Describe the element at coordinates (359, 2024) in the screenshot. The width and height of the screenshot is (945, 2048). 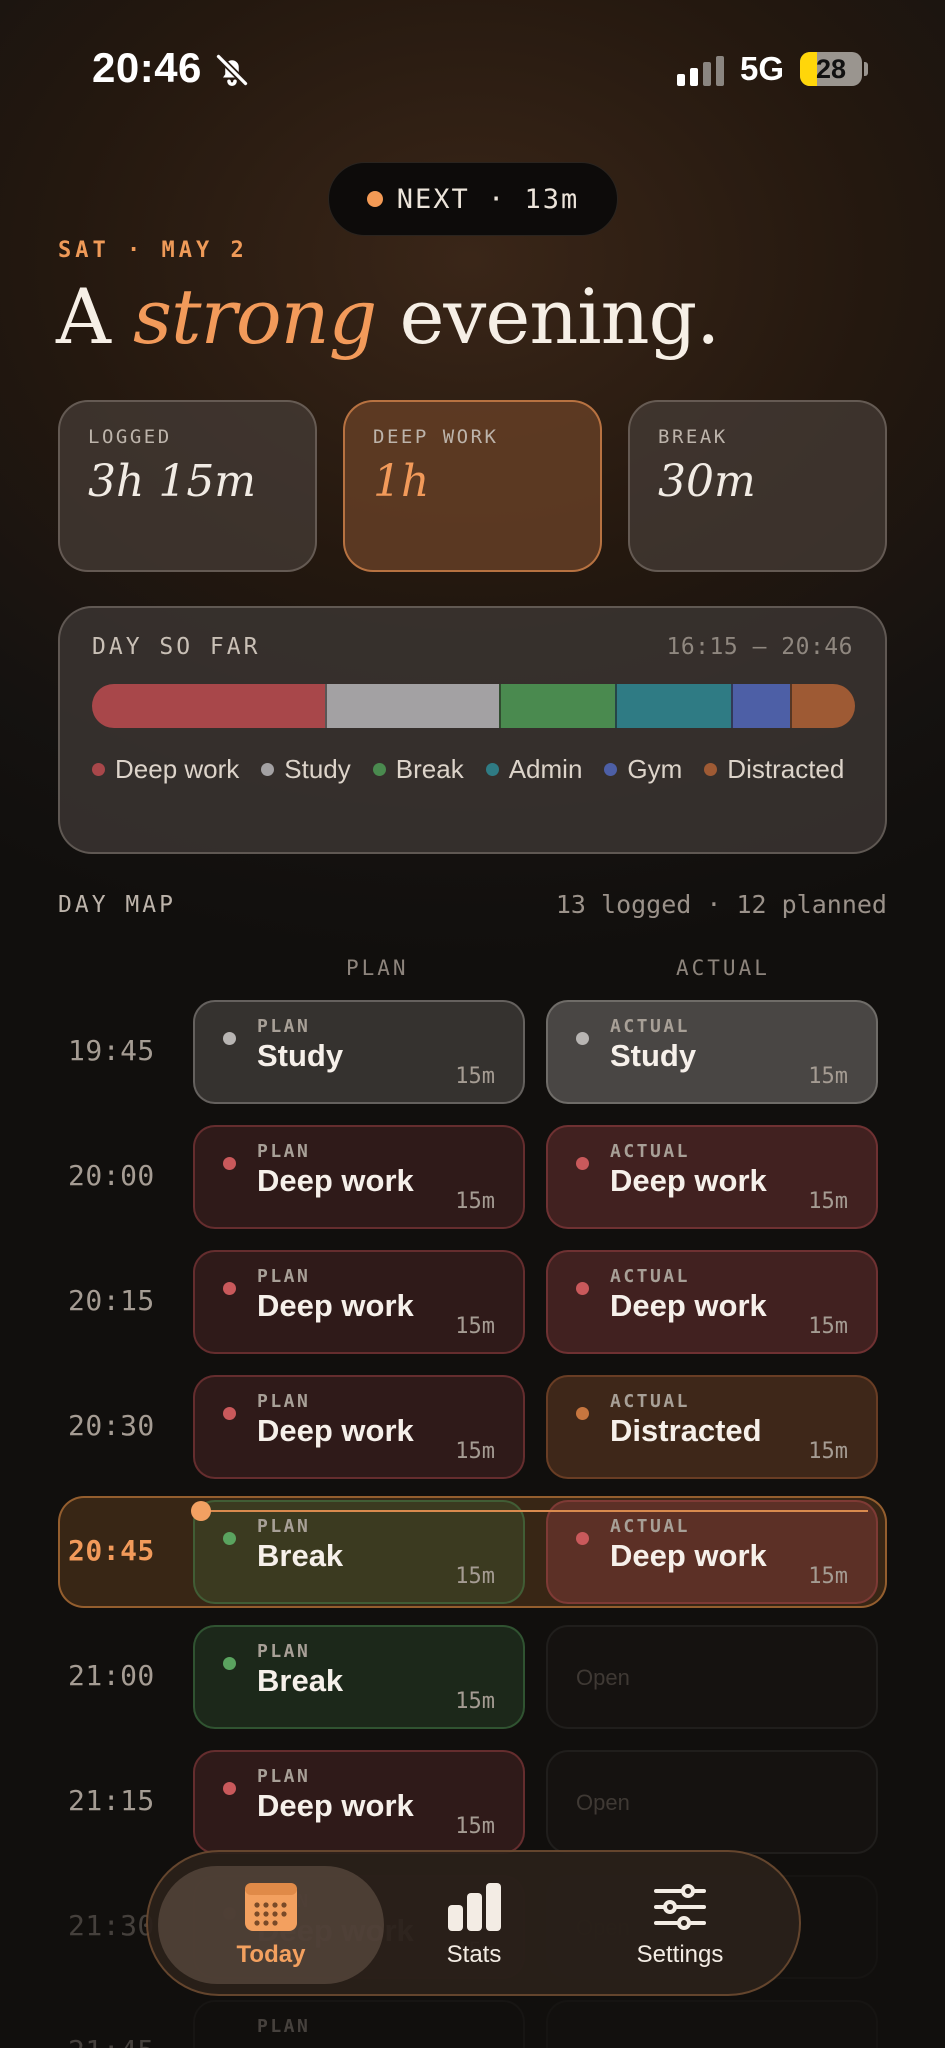
I see `plan-block: PLAN` at that location.